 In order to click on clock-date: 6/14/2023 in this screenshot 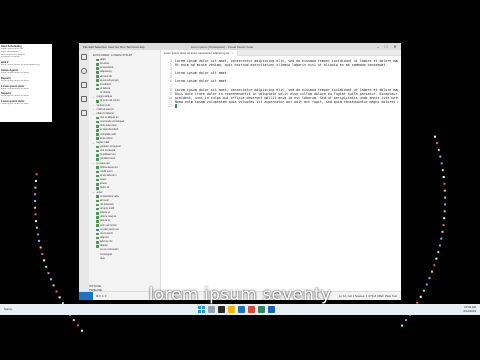, I will do `click(469, 311)`.